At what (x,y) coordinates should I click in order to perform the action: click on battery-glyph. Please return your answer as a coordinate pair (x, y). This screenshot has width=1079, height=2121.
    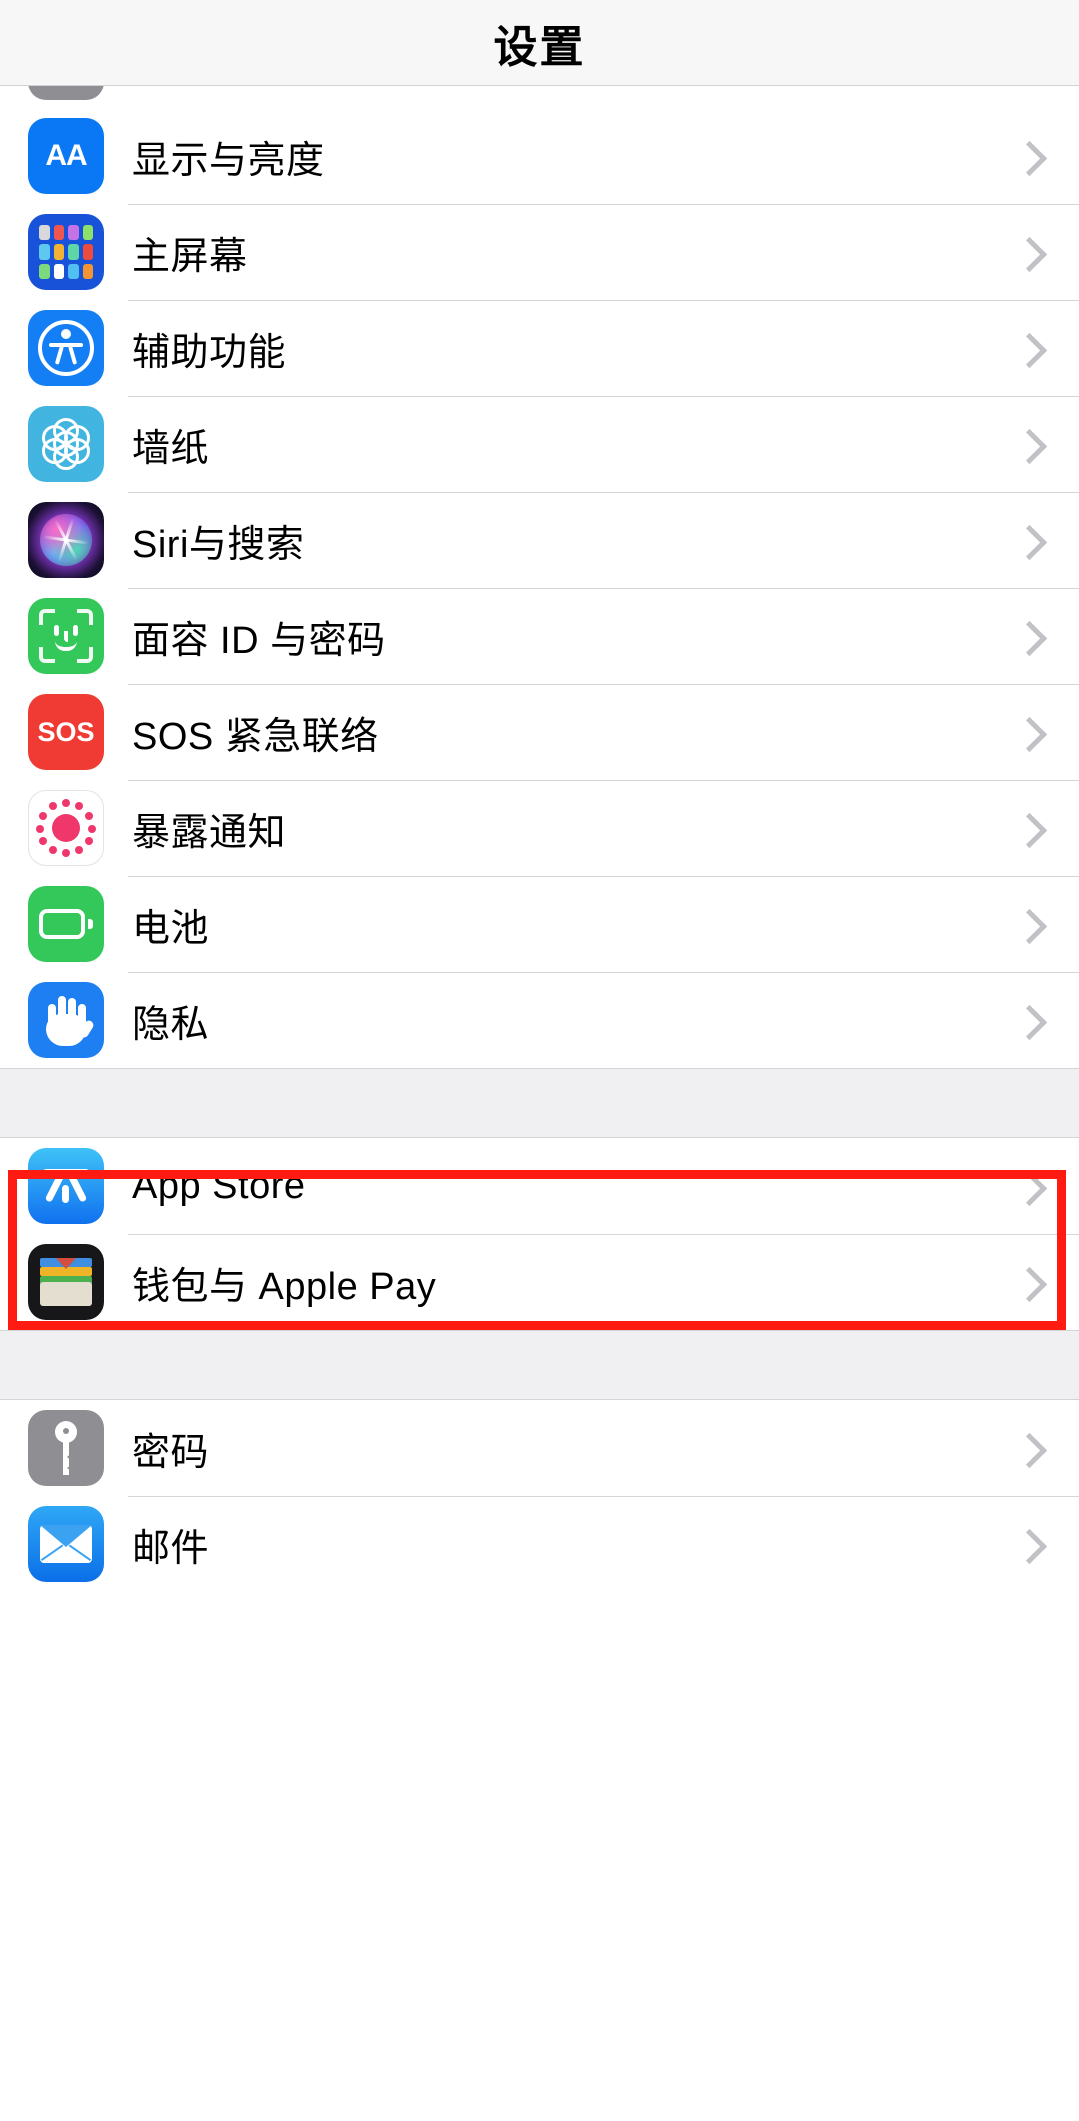
    Looking at the image, I should click on (66, 924).